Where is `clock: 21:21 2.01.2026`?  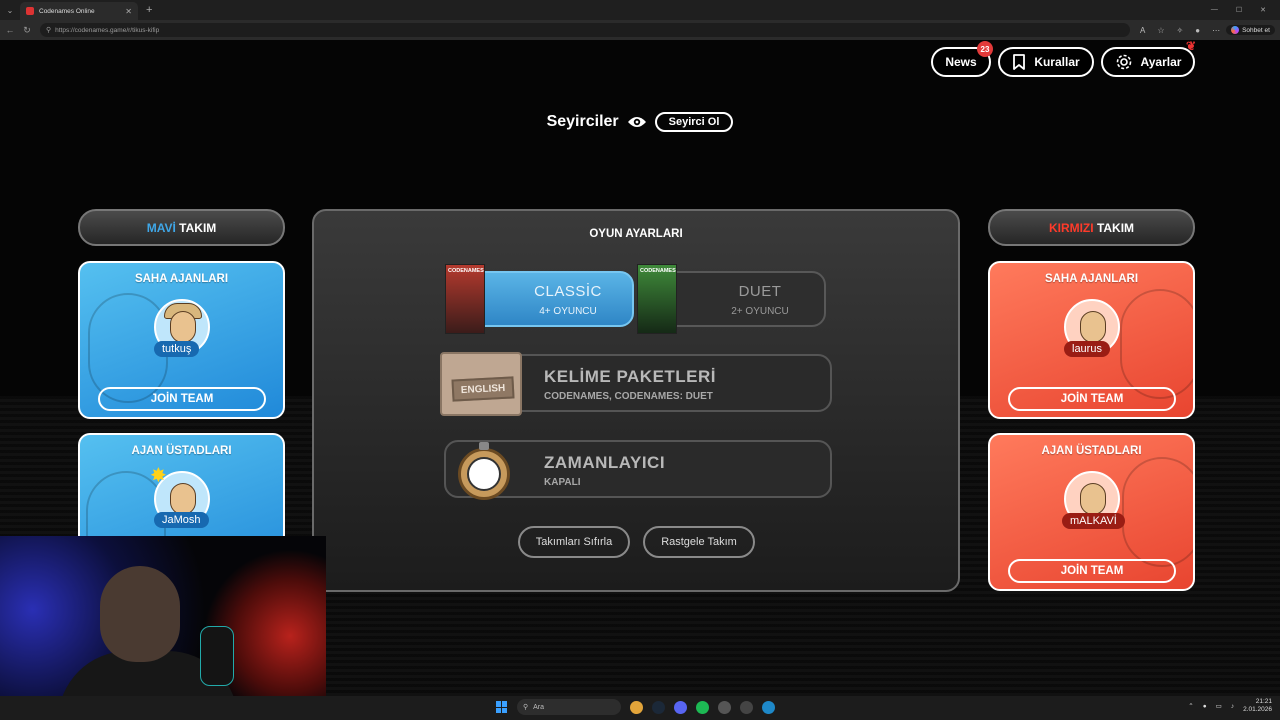 clock: 21:21 2.01.2026 is located at coordinates (1257, 706).